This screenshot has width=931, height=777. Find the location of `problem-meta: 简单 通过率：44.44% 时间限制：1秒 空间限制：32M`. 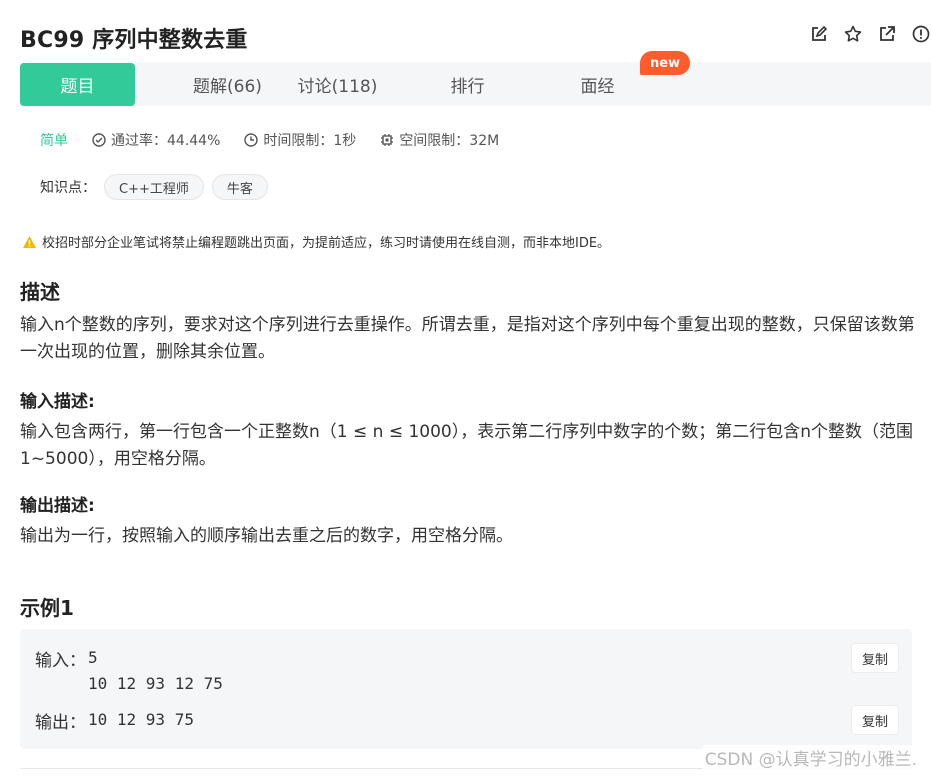

problem-meta: 简单 通过率：44.44% 时间限制：1秒 空间限制：32M is located at coordinates (281, 140).